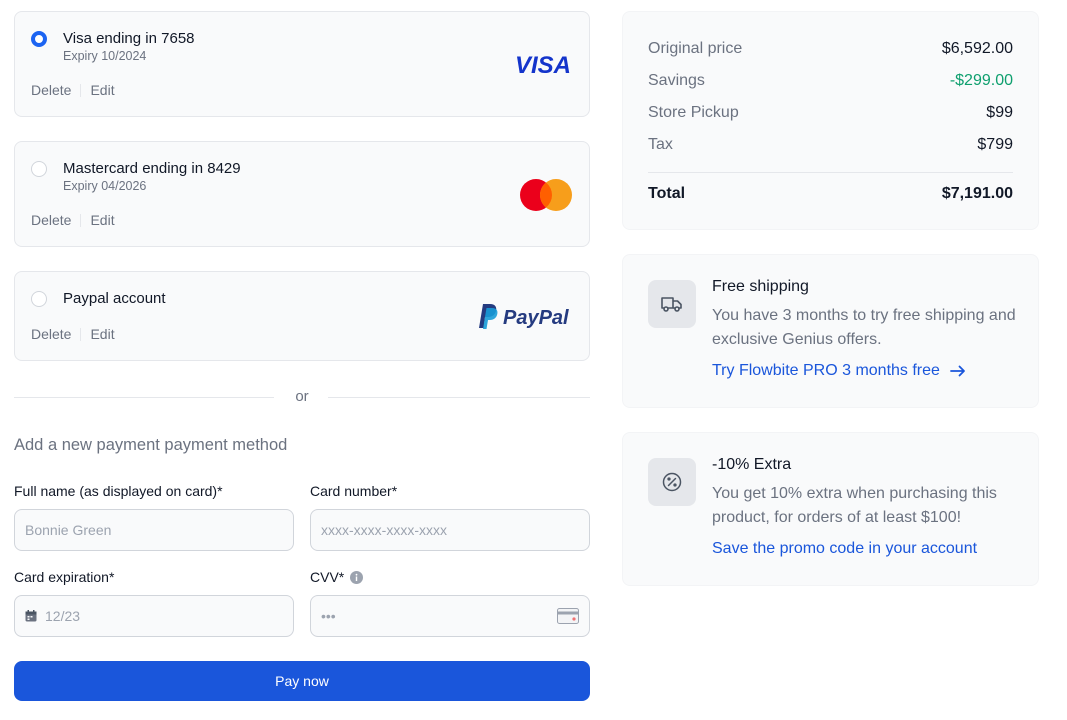 This screenshot has height=720, width=1067. What do you see at coordinates (118, 491) in the screenshot?
I see `full-name-label: Full name (as displayed on card)*` at bounding box center [118, 491].